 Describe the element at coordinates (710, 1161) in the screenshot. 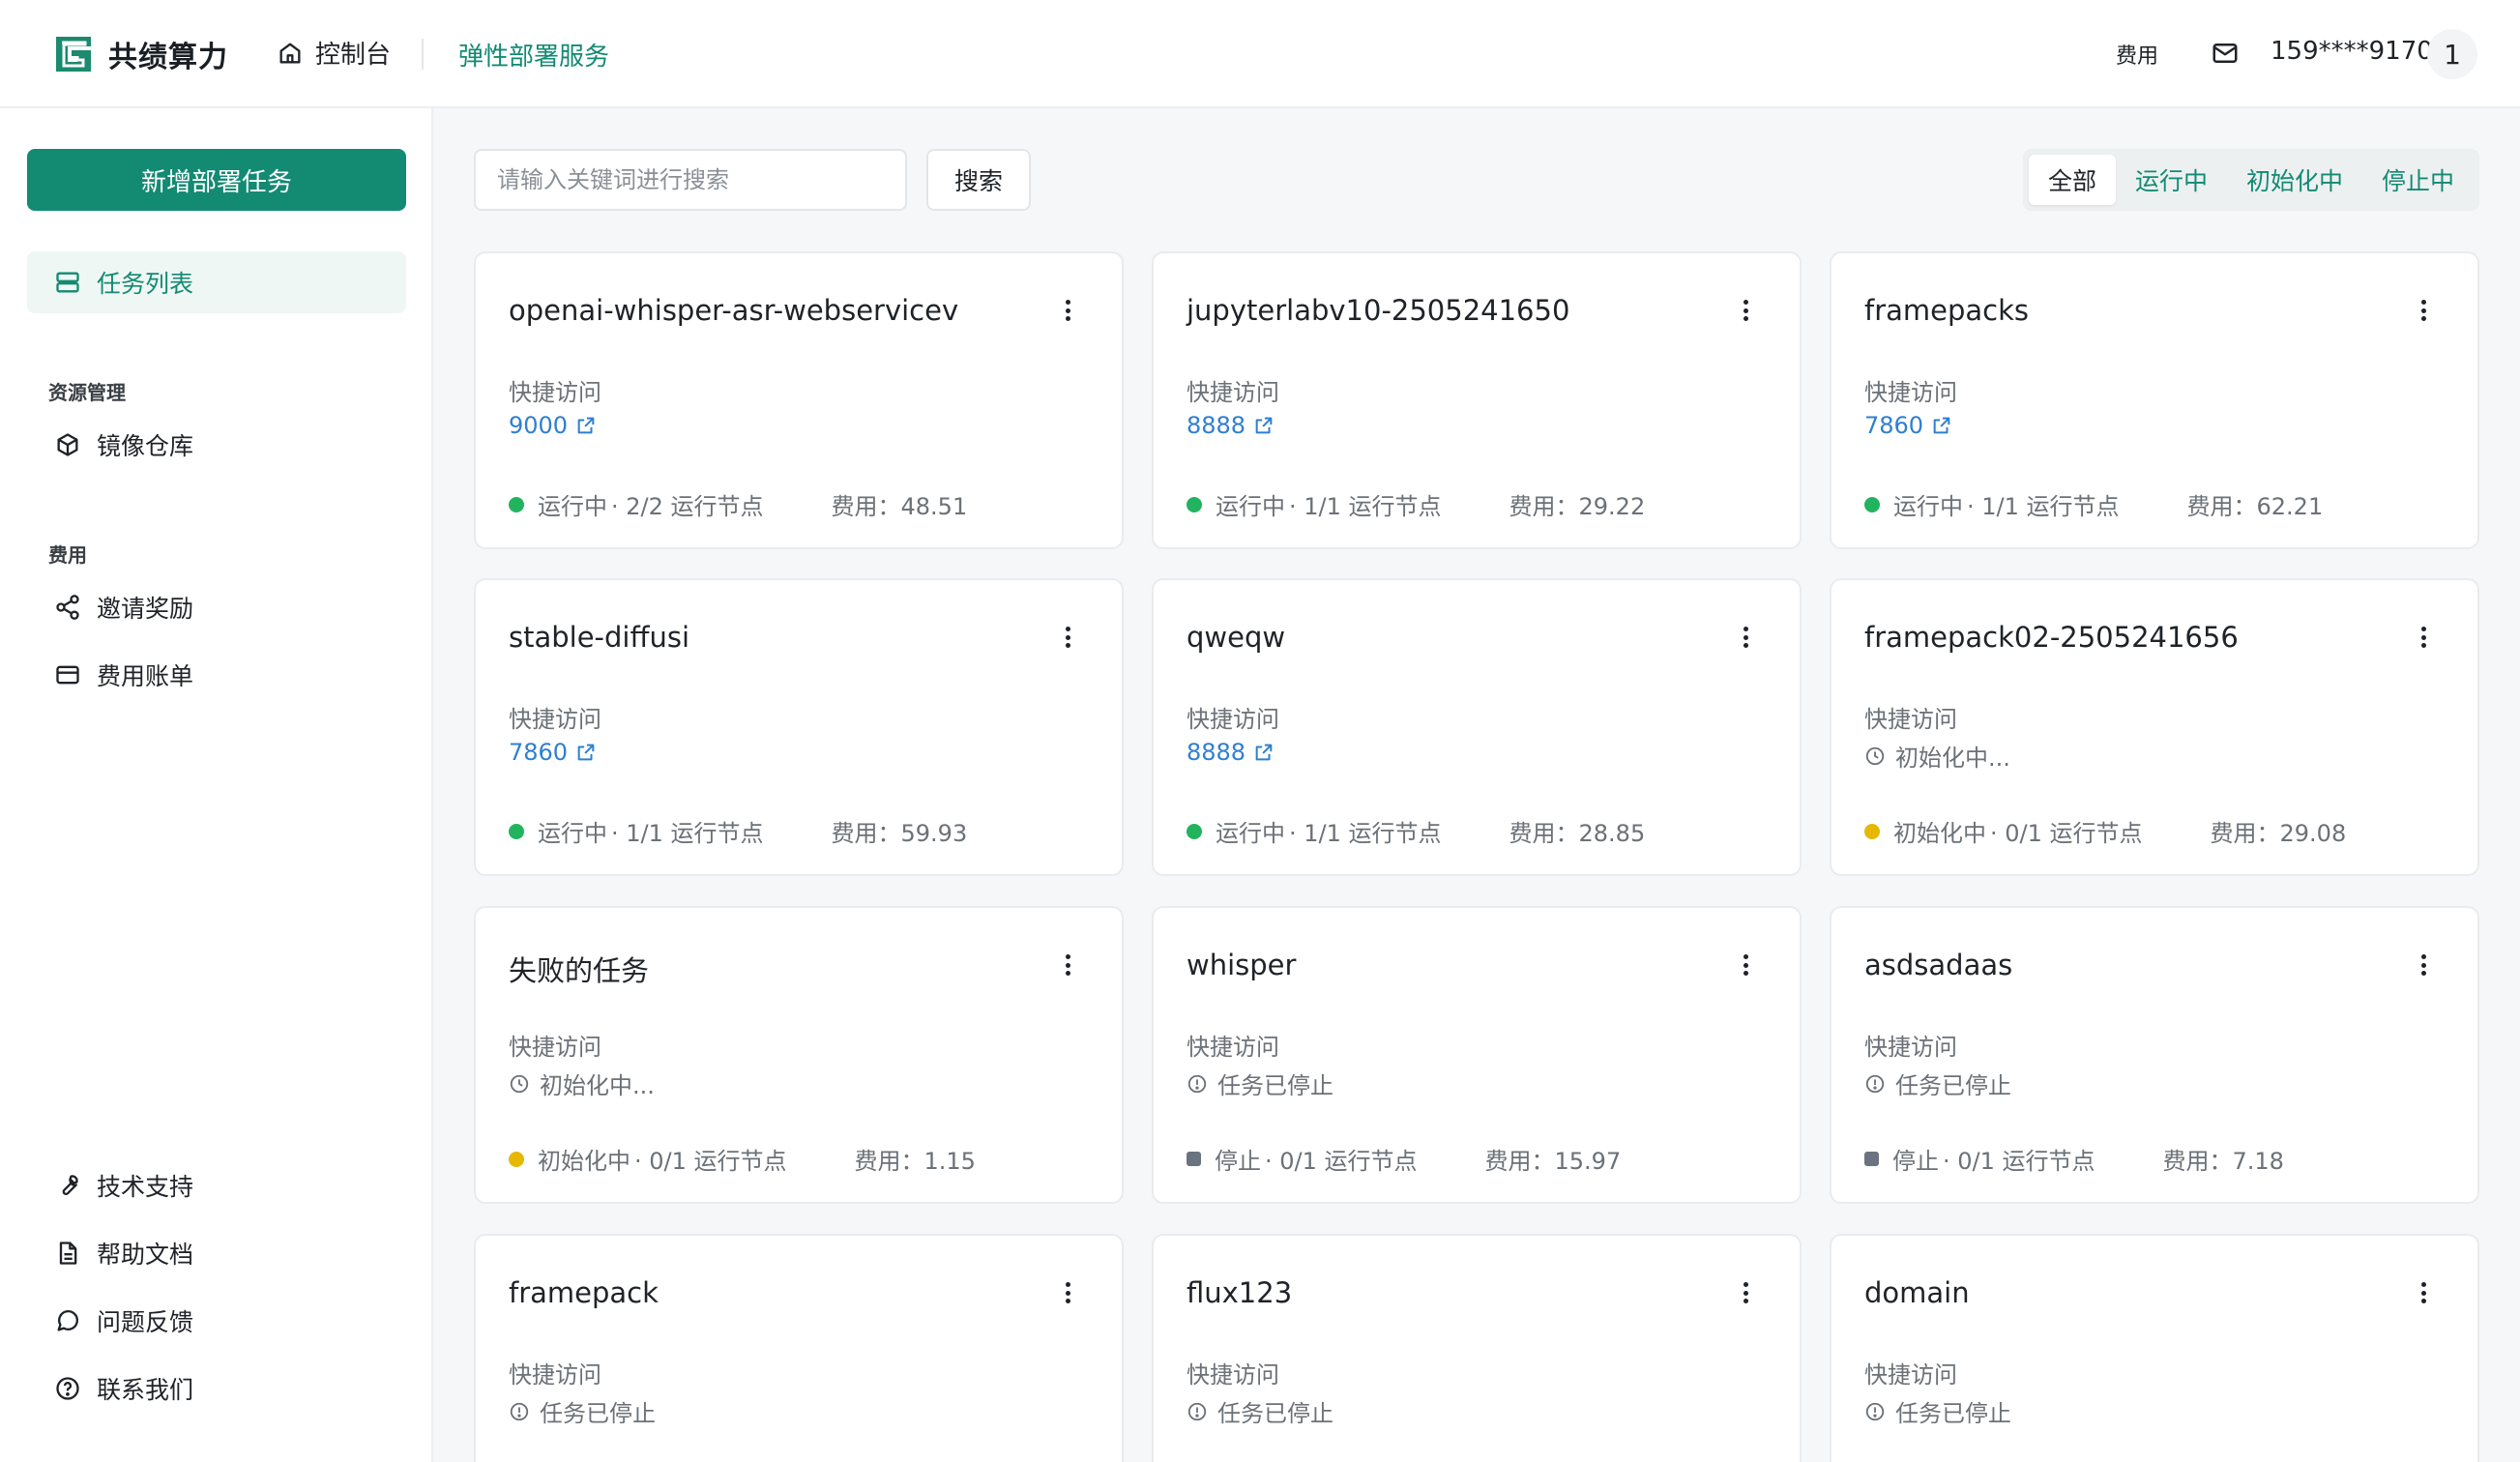

I see `node-count: · 0/1 运行节点` at that location.